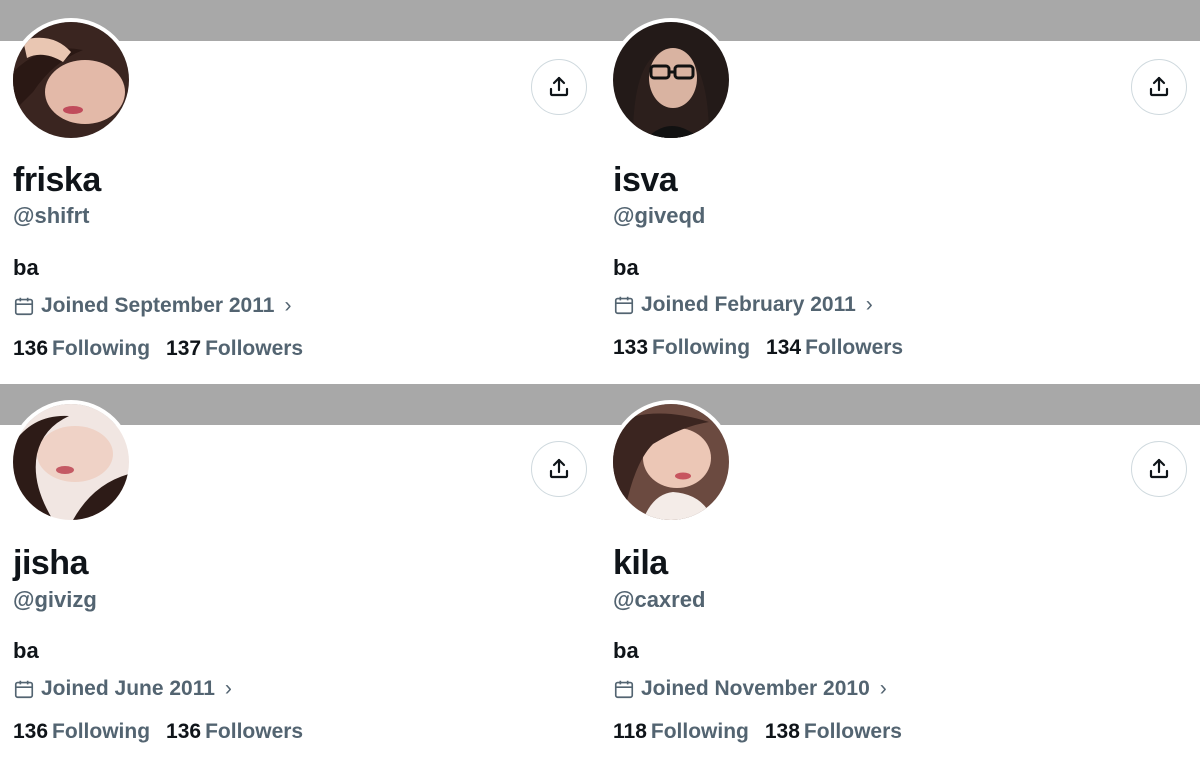 Image resolution: width=1200 pixels, height=768 pixels. I want to click on joined-date: Joined June 2011 ›, so click(122, 689).